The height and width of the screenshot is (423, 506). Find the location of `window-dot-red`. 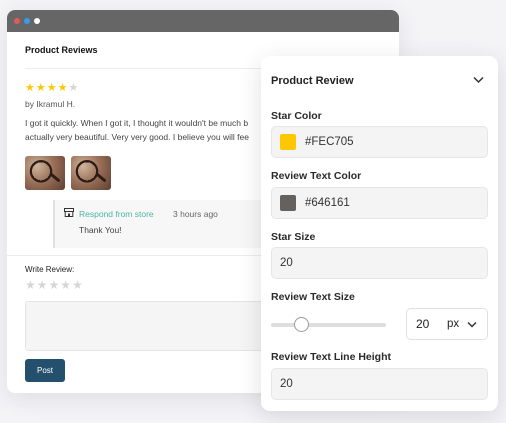

window-dot-red is located at coordinates (17, 21).